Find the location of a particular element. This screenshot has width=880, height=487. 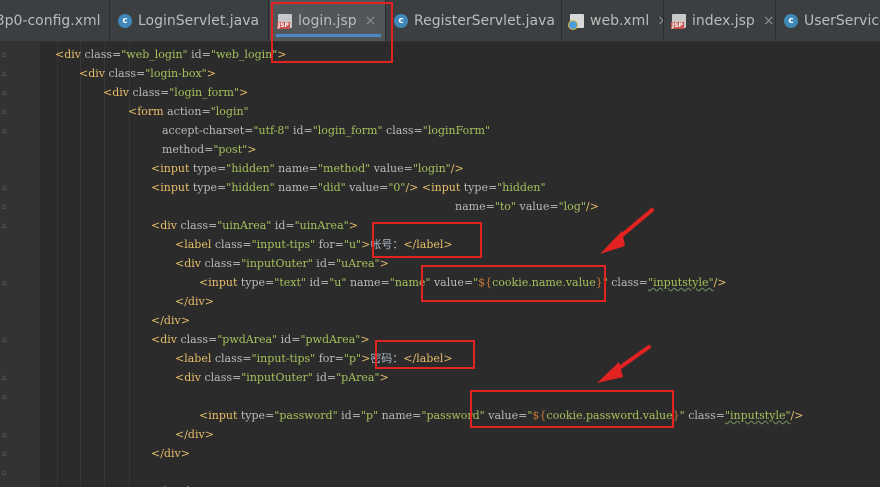

tab-label: web.xml is located at coordinates (620, 20).